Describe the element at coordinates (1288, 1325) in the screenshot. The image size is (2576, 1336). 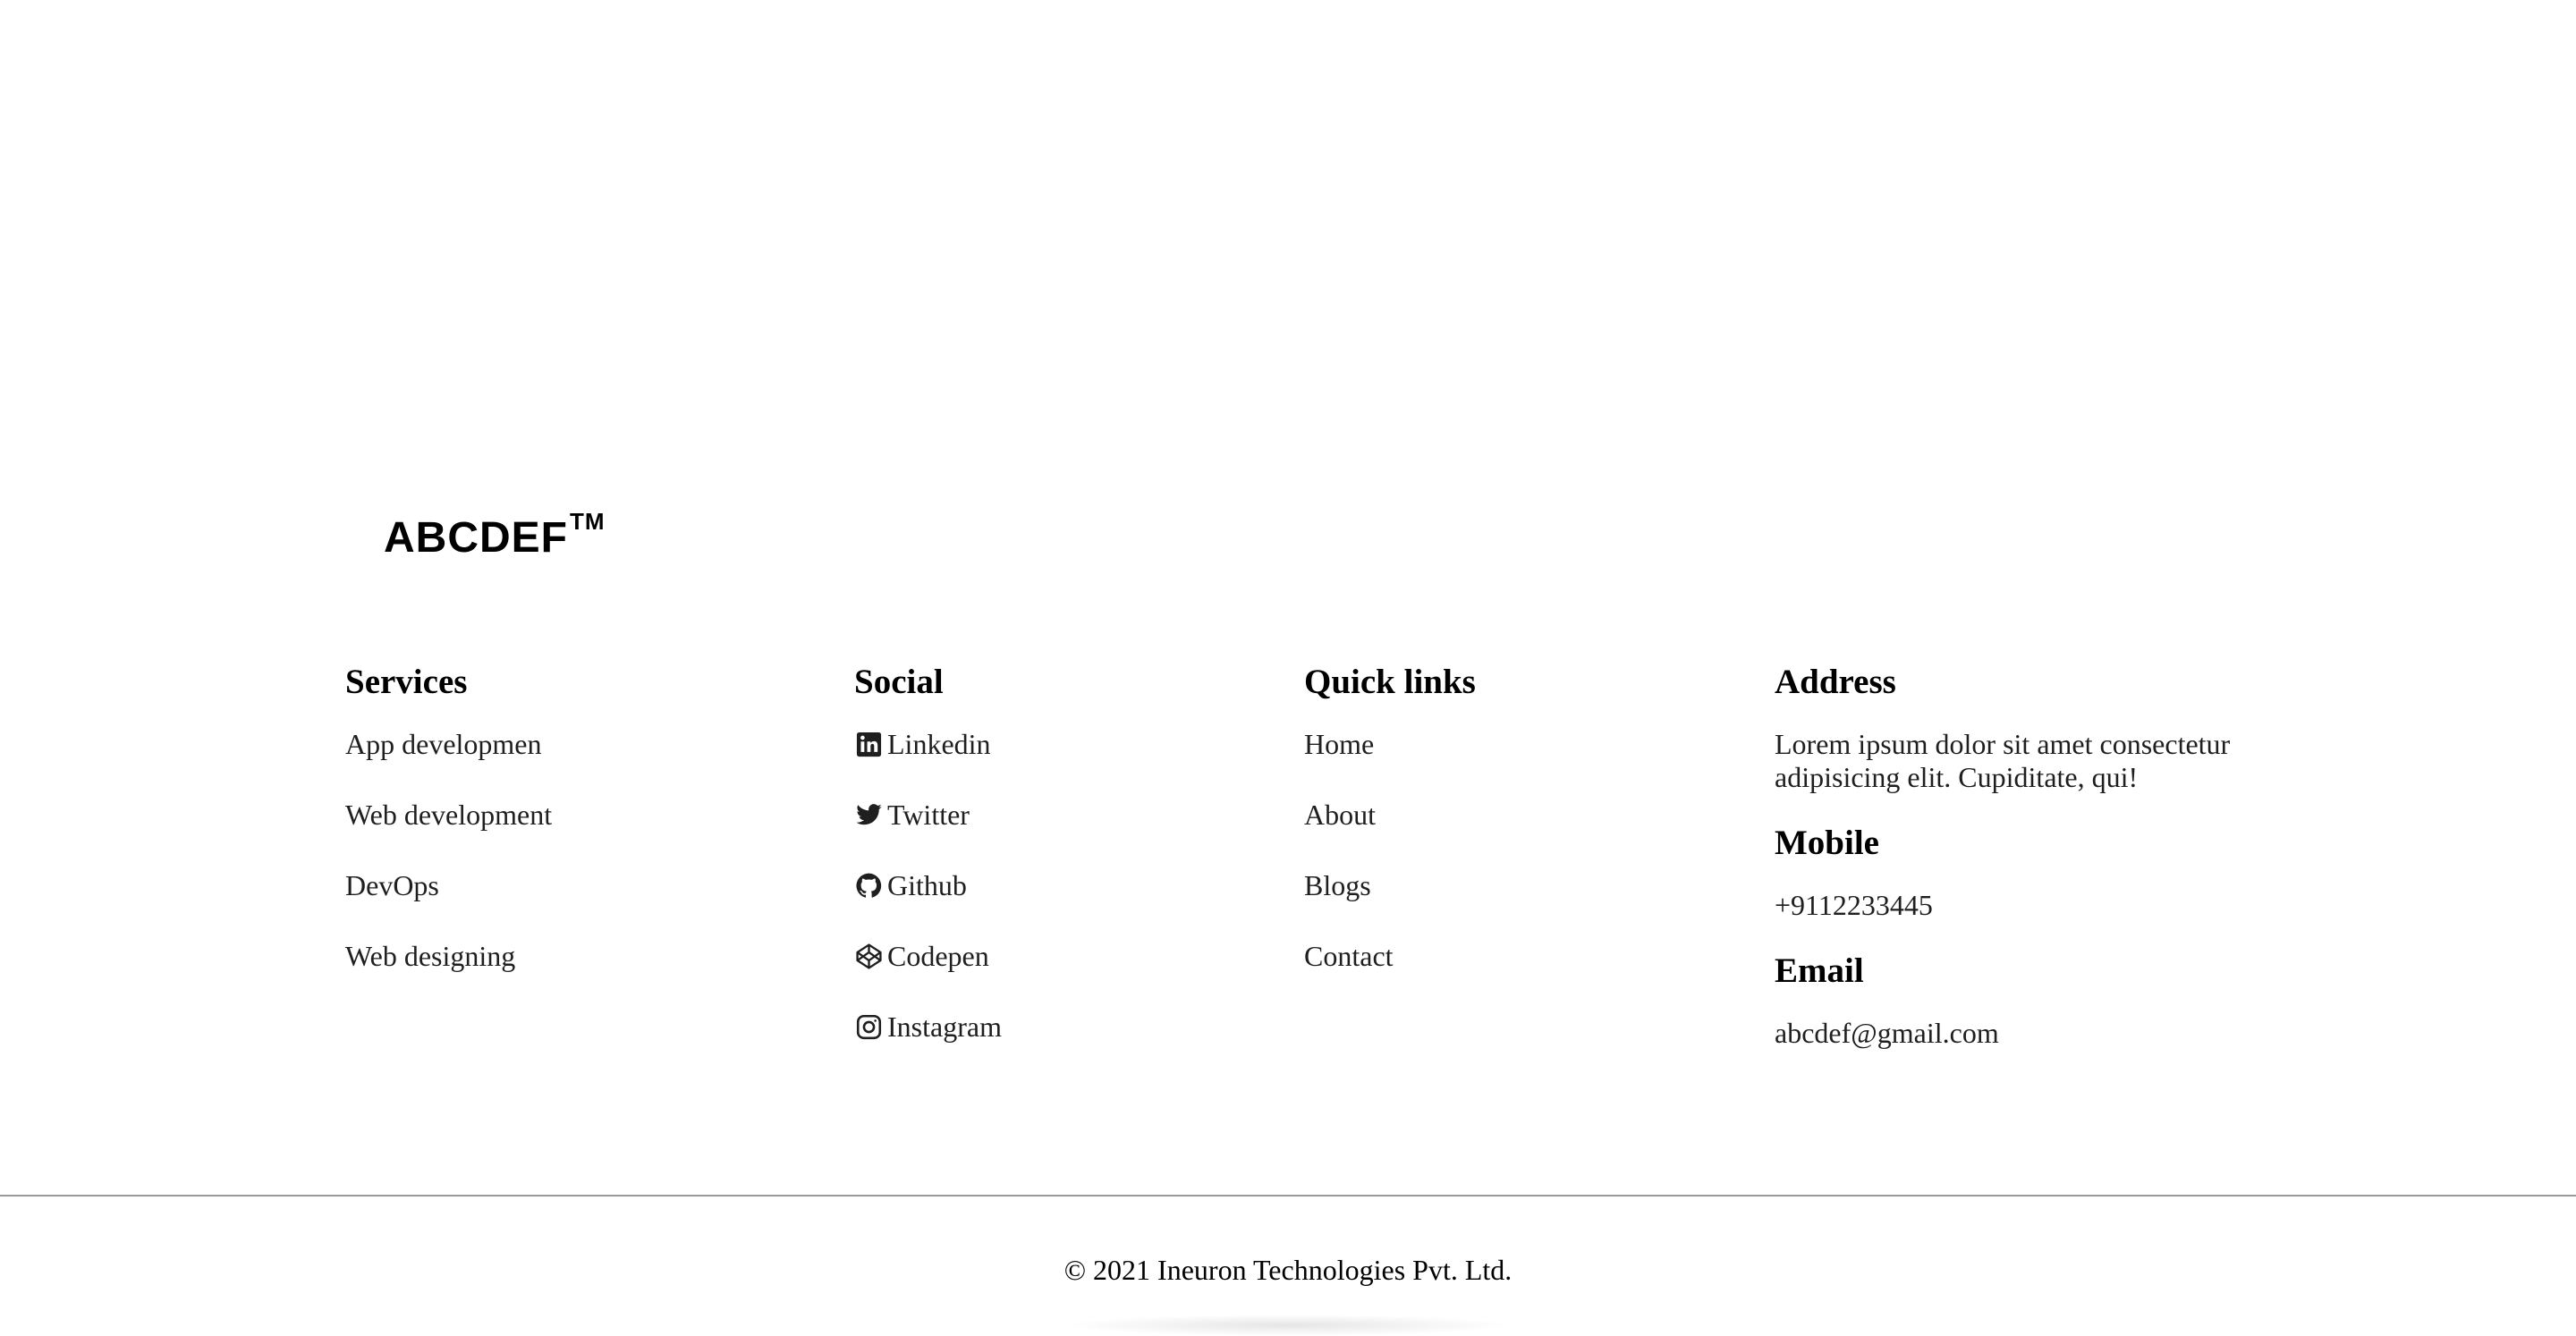
I see `copyright-shadow` at that location.